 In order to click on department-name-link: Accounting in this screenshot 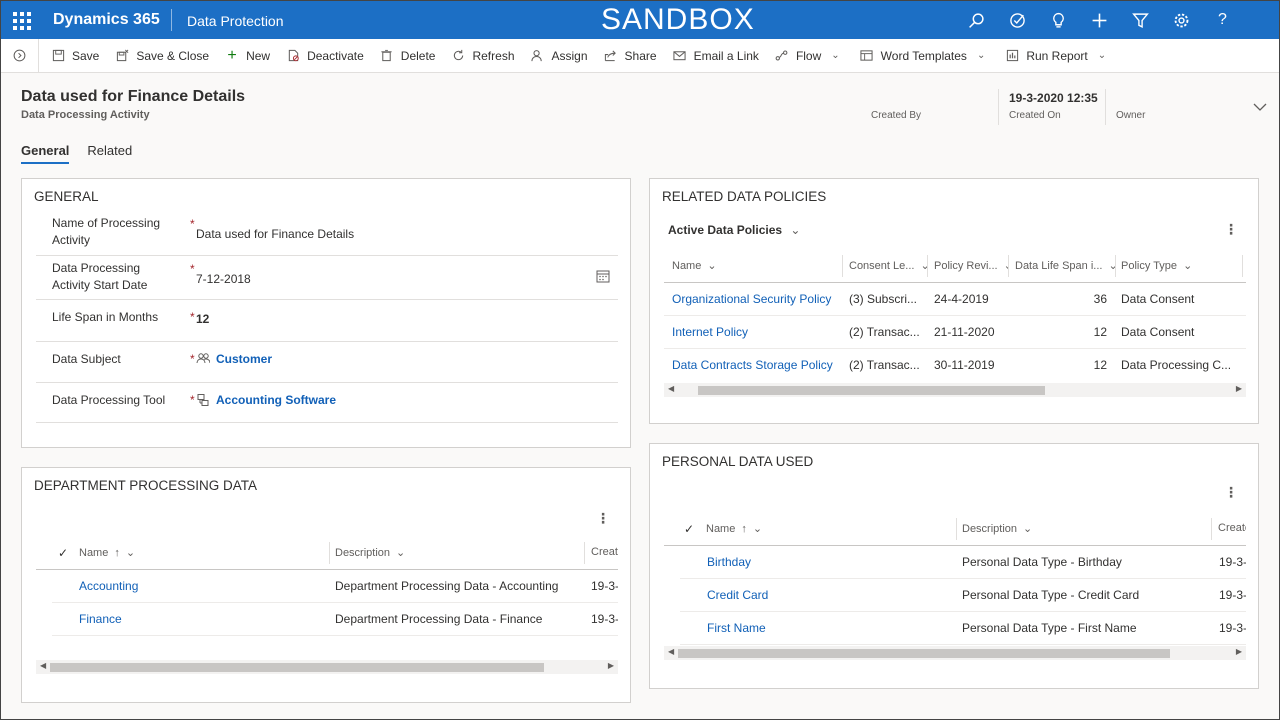, I will do `click(199, 586)`.